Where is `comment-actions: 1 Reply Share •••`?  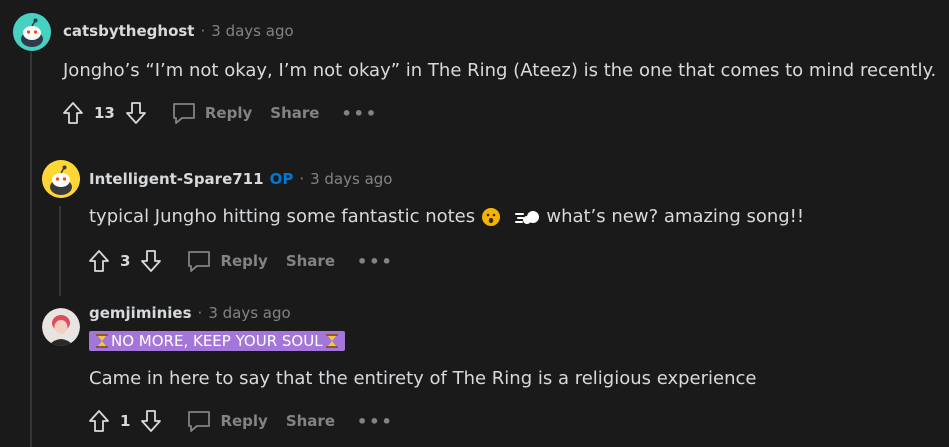
comment-actions: 1 Reply Share ••• is located at coordinates (240, 421).